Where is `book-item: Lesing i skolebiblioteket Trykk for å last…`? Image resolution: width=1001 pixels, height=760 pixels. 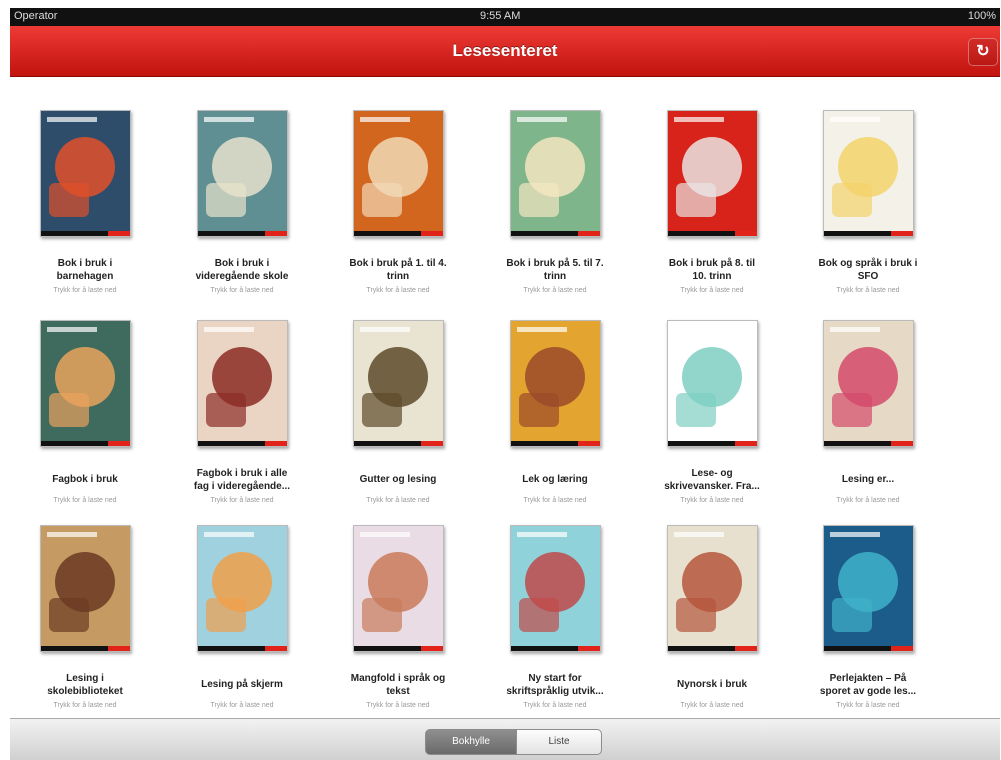 book-item: Lesing i skolebiblioteket Trykk for å last… is located at coordinates (85, 600).